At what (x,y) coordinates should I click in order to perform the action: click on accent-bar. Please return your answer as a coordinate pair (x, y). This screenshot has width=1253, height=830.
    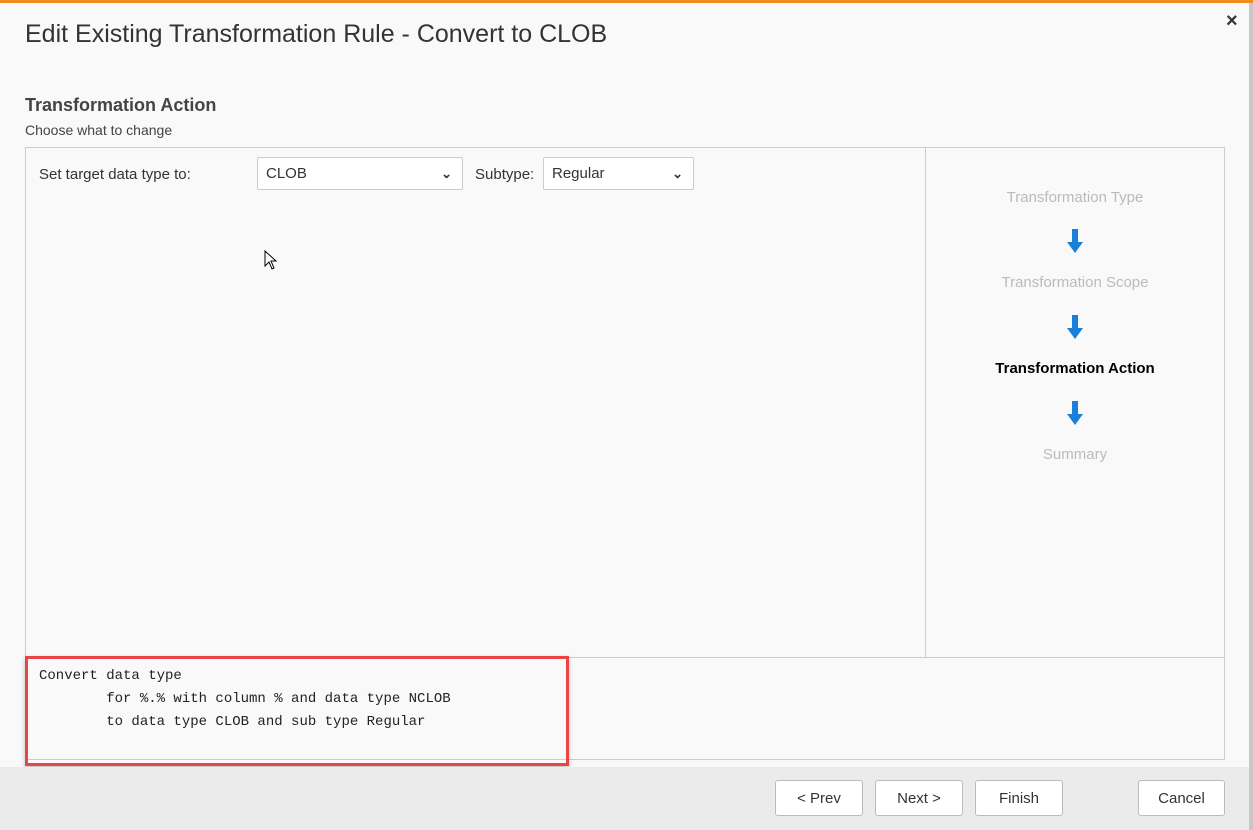
    Looking at the image, I should click on (626, 1).